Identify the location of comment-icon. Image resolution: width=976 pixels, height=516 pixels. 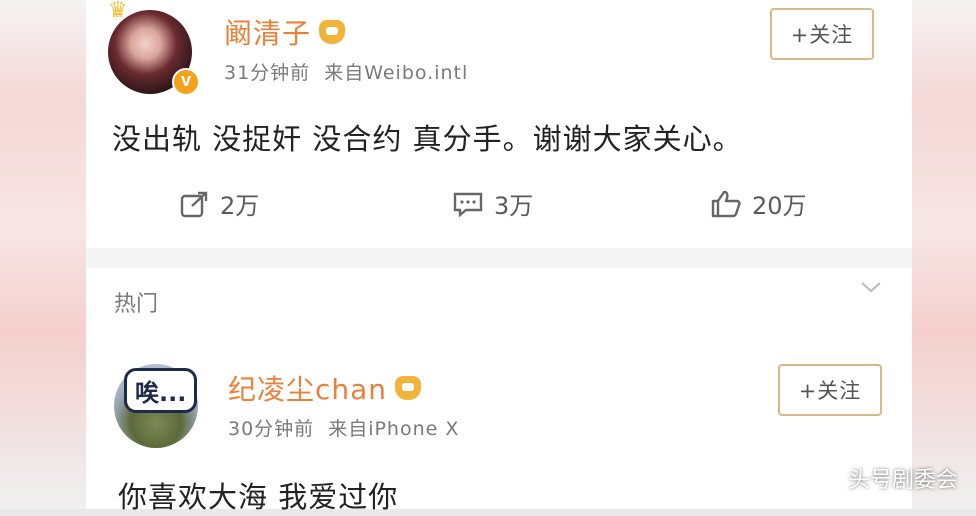
(468, 205).